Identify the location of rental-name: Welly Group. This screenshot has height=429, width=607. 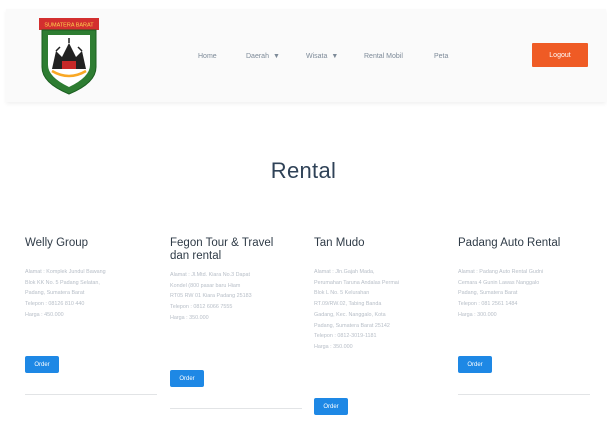
(57, 243).